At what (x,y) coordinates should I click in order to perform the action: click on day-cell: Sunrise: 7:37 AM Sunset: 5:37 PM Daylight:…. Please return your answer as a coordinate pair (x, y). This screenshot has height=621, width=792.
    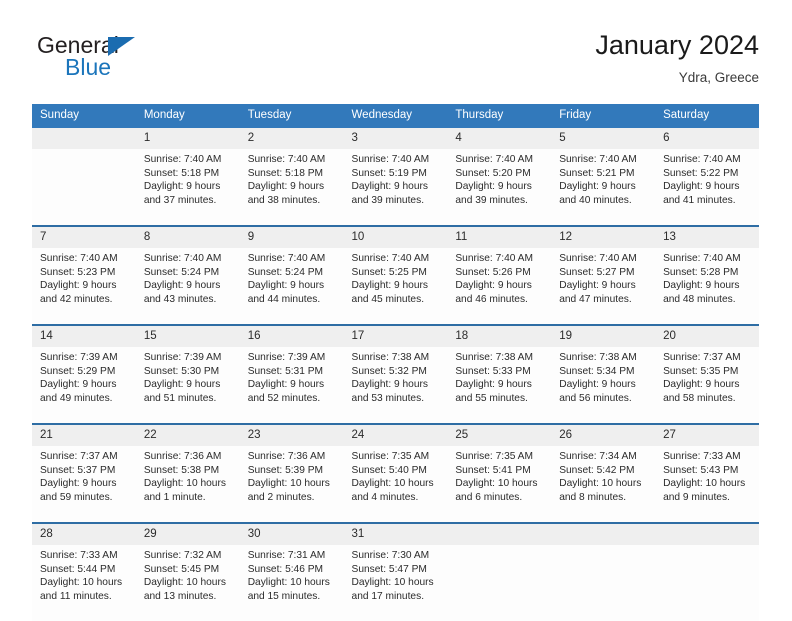
    Looking at the image, I should click on (84, 484).